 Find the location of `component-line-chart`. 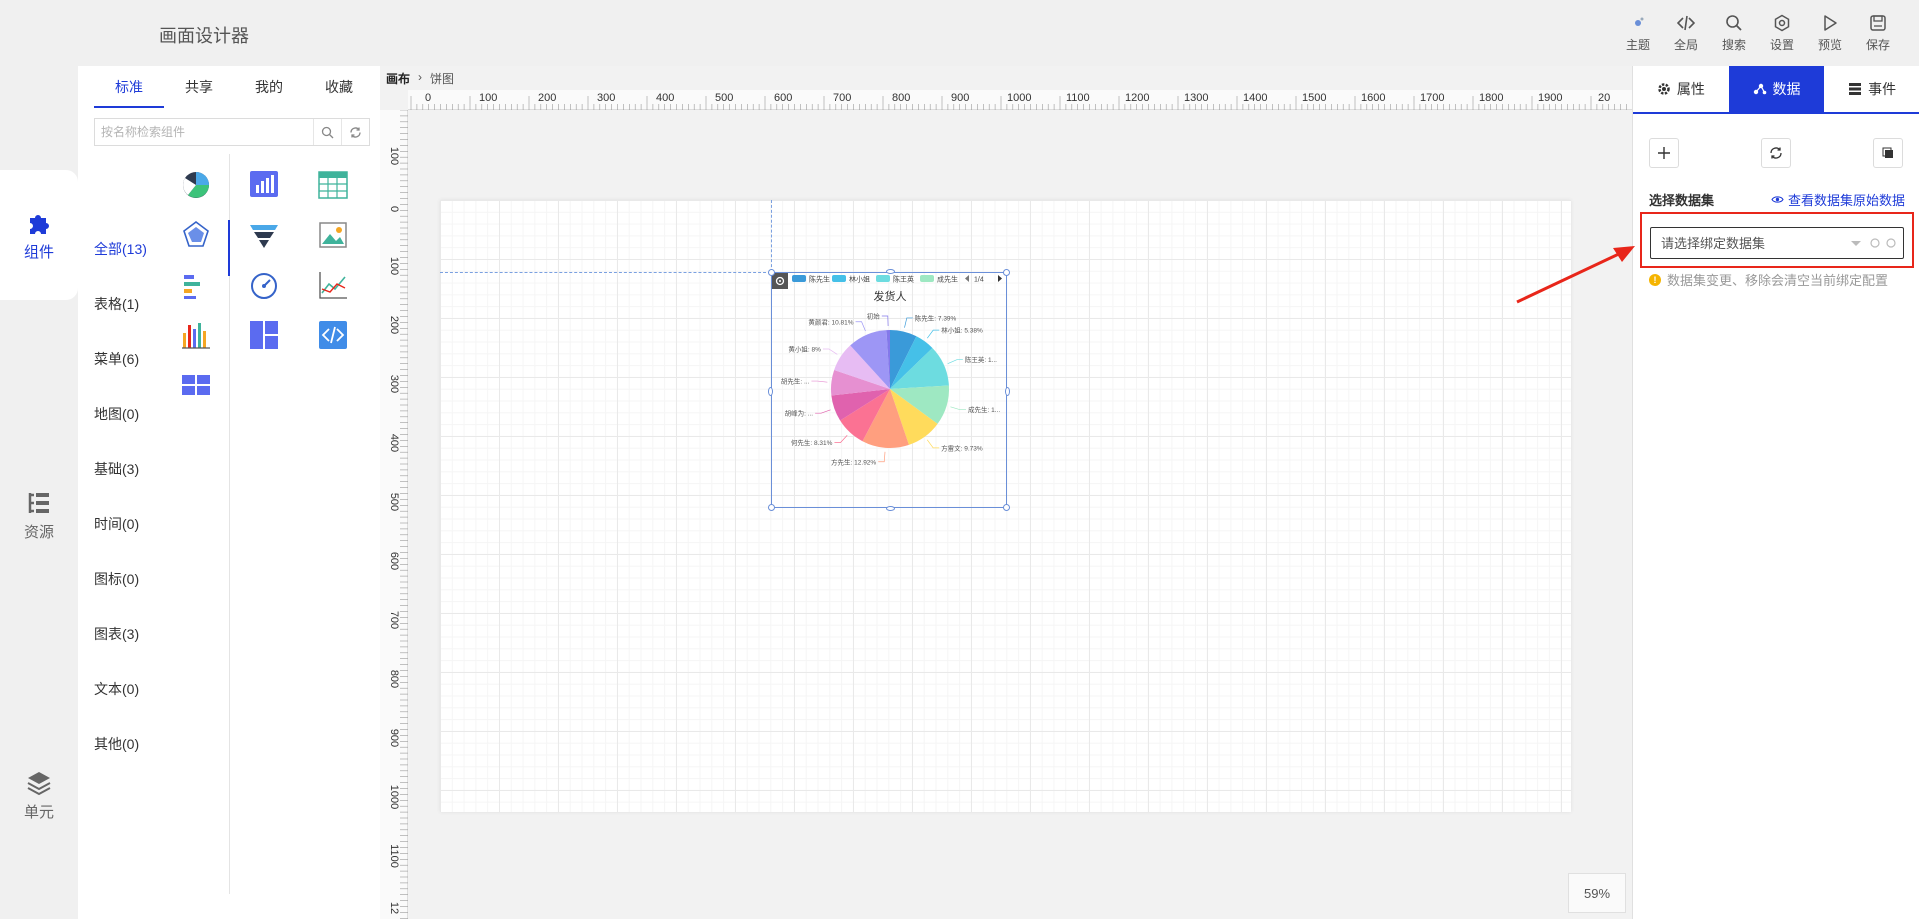

component-line-chart is located at coordinates (333, 285).